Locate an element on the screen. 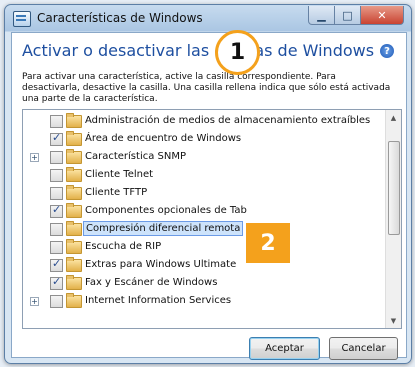 This screenshot has width=415, height=367. window-icon is located at coordinates (22, 19).